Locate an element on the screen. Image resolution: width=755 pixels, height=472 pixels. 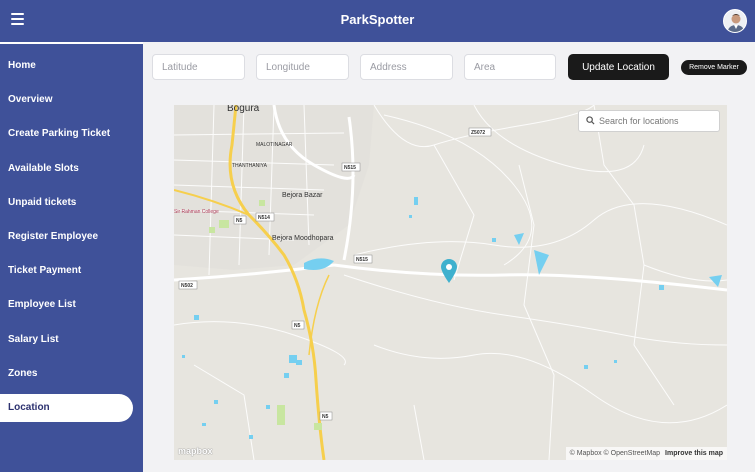
sidebar-item-location: Location is located at coordinates (66, 408).